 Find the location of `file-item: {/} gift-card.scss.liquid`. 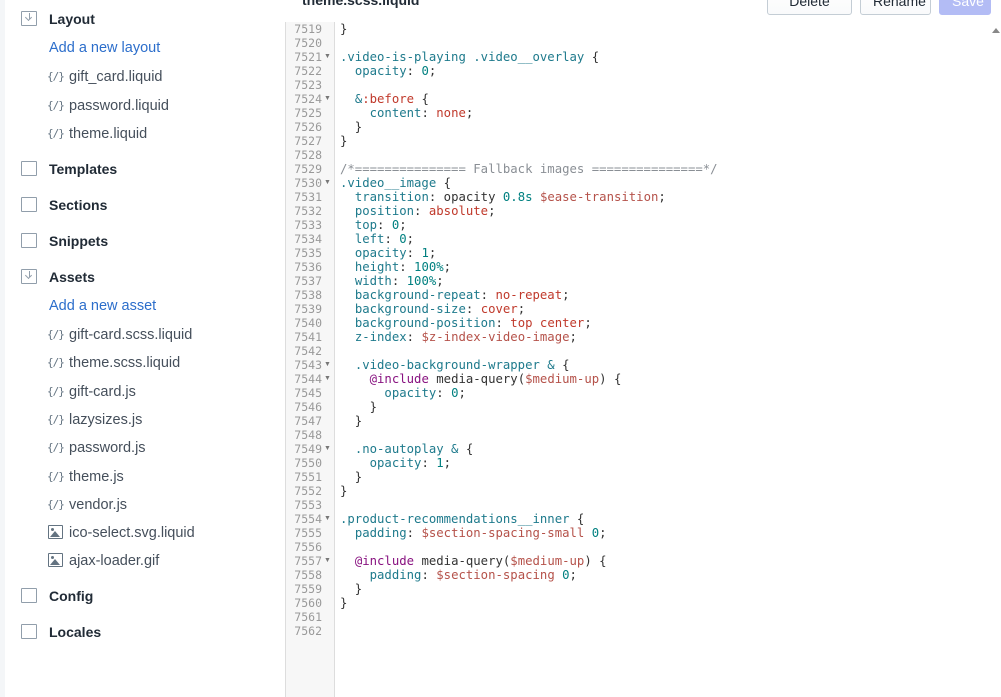

file-item: {/} gift-card.scss.liquid is located at coordinates (145, 335).